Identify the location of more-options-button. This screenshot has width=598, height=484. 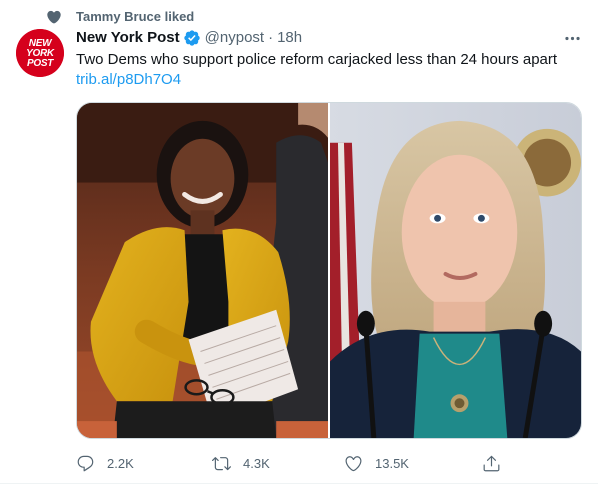
(572, 38).